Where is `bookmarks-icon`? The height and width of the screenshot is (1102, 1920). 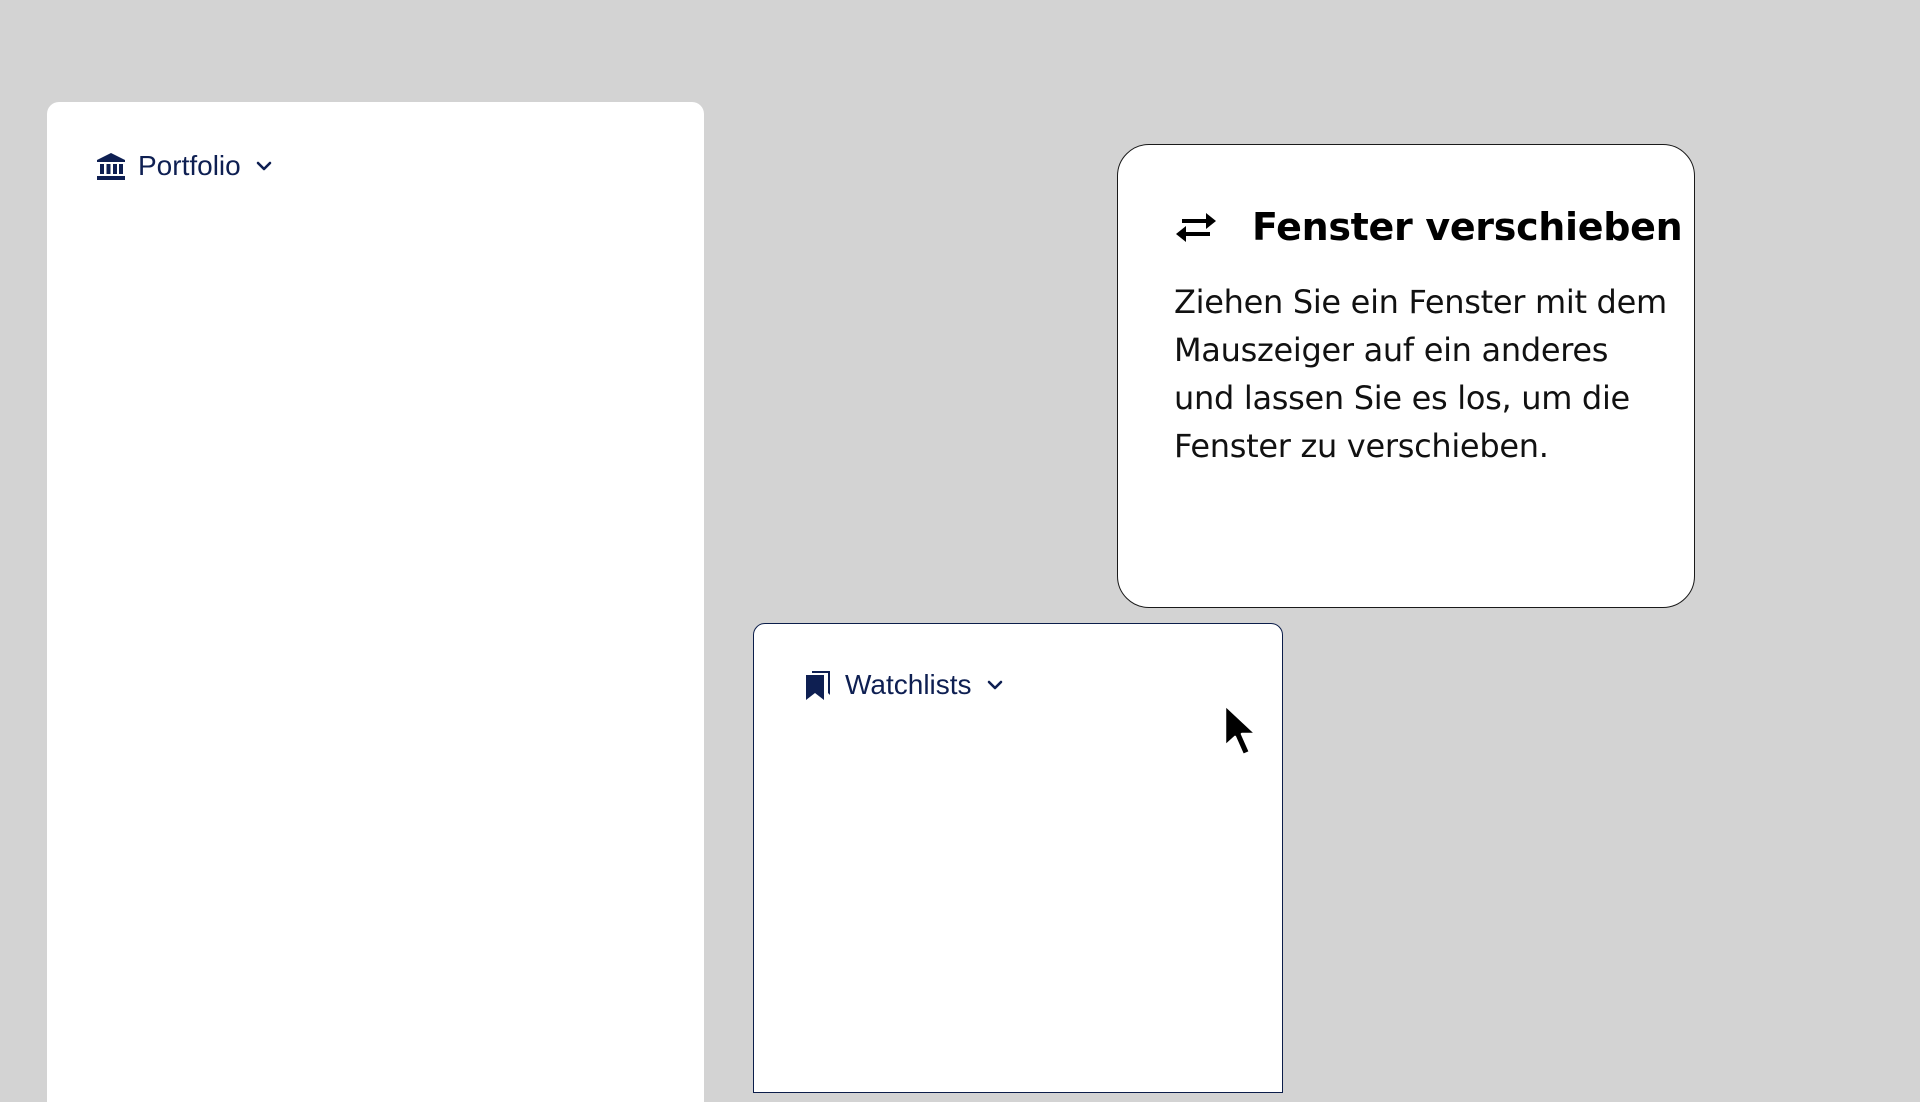
bookmarks-icon is located at coordinates (818, 685).